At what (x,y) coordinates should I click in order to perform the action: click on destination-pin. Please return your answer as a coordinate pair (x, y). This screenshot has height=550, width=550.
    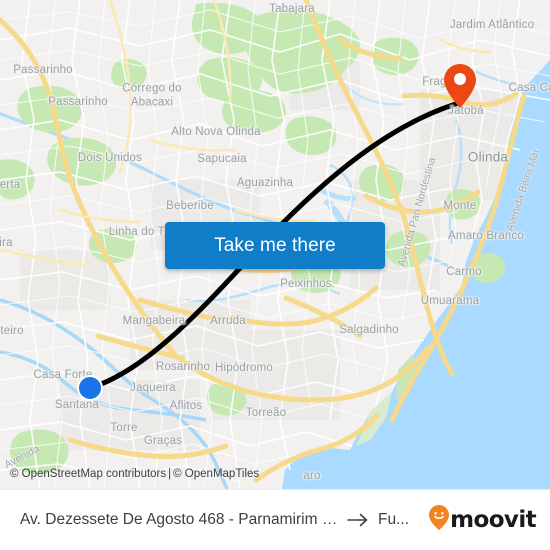
    Looking at the image, I should click on (460, 86).